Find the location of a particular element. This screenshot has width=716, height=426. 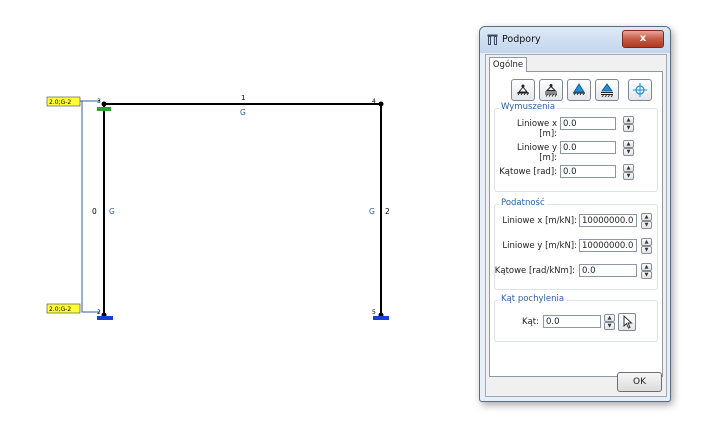

tilt-angle-spinner: ▲ ▼ is located at coordinates (609, 322).